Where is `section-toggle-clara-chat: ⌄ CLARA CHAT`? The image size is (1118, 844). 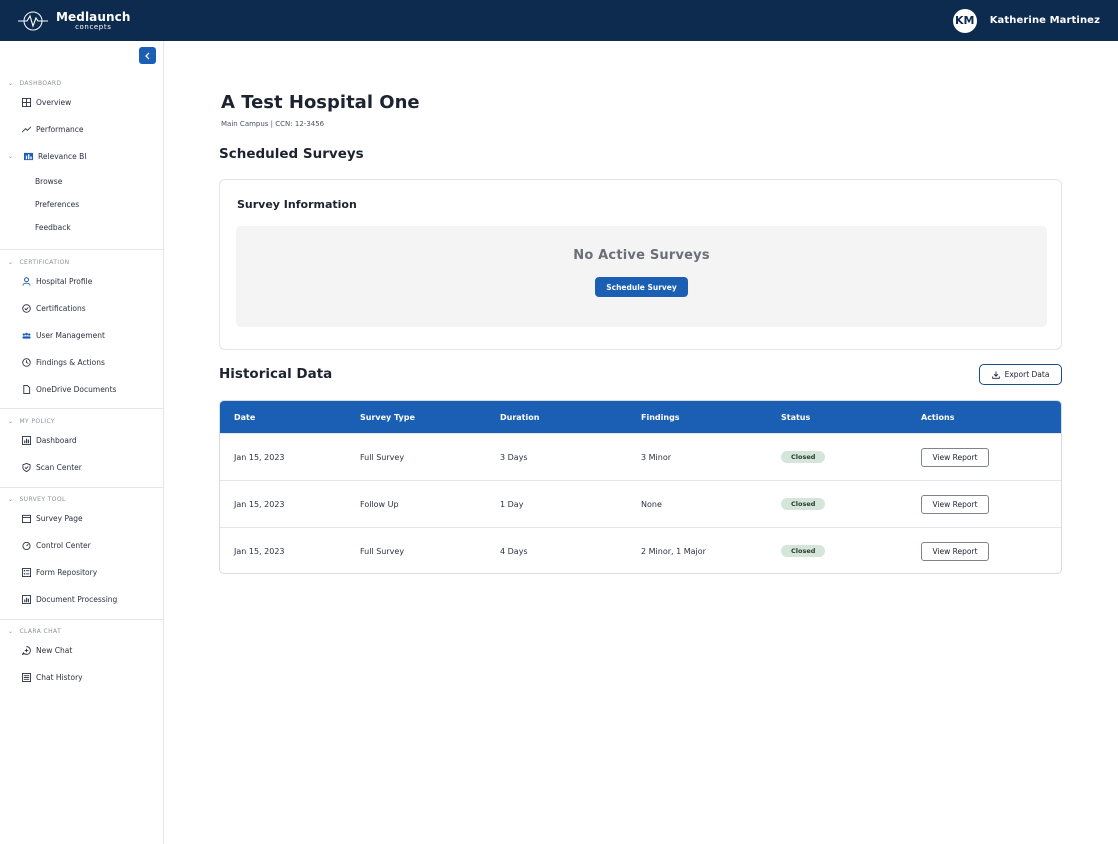 section-toggle-clara-chat: ⌄ CLARA CHAT is located at coordinates (82, 631).